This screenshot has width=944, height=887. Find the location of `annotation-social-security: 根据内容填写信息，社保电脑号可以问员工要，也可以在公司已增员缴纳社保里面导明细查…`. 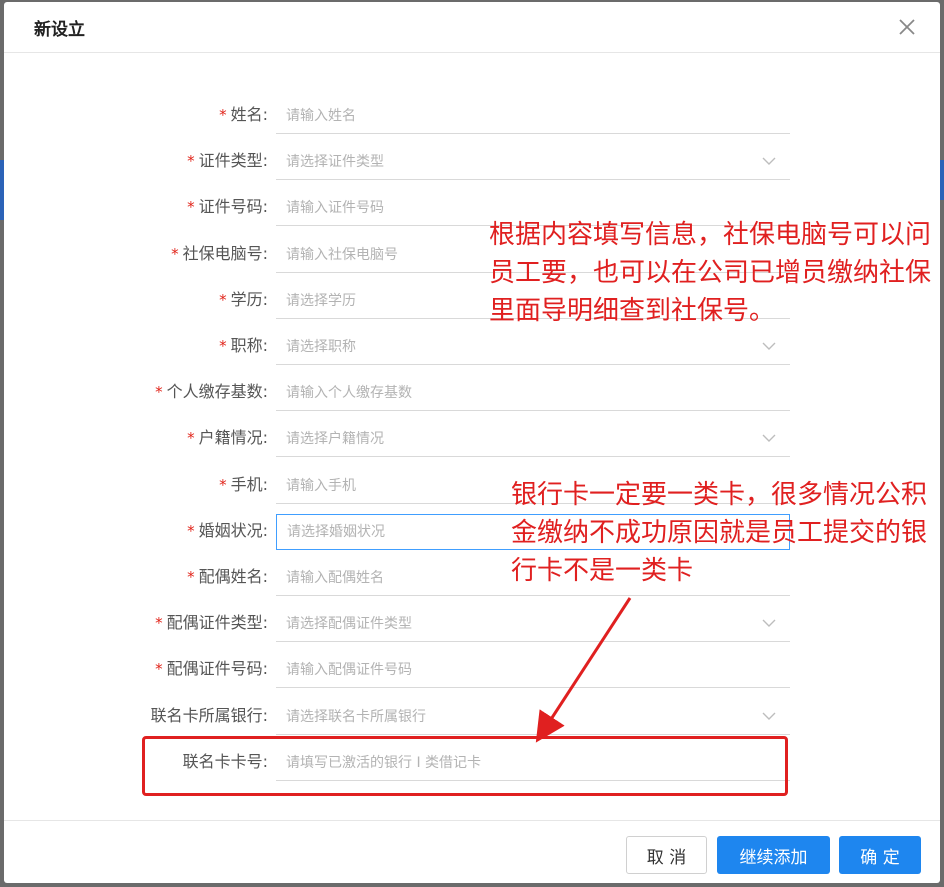

annotation-social-security: 根据内容填写信息，社保电脑号可以问员工要，也可以在公司已增员缴纳社保里面导明细查… is located at coordinates (710, 273).